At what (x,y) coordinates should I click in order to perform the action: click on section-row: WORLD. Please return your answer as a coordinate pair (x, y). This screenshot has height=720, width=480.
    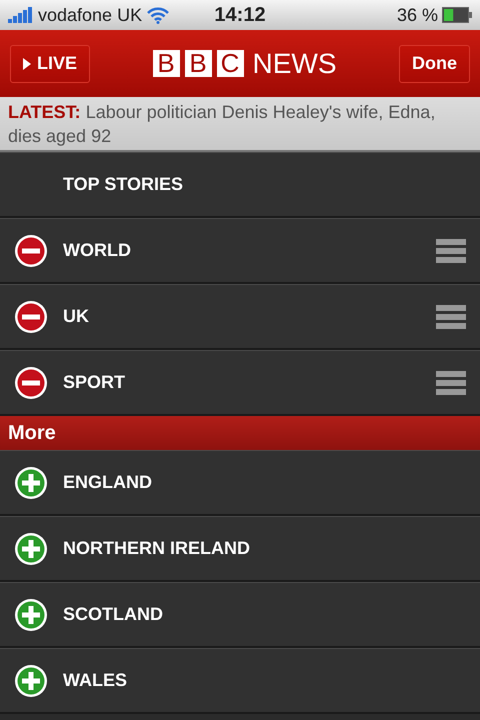
    Looking at the image, I should click on (240, 251).